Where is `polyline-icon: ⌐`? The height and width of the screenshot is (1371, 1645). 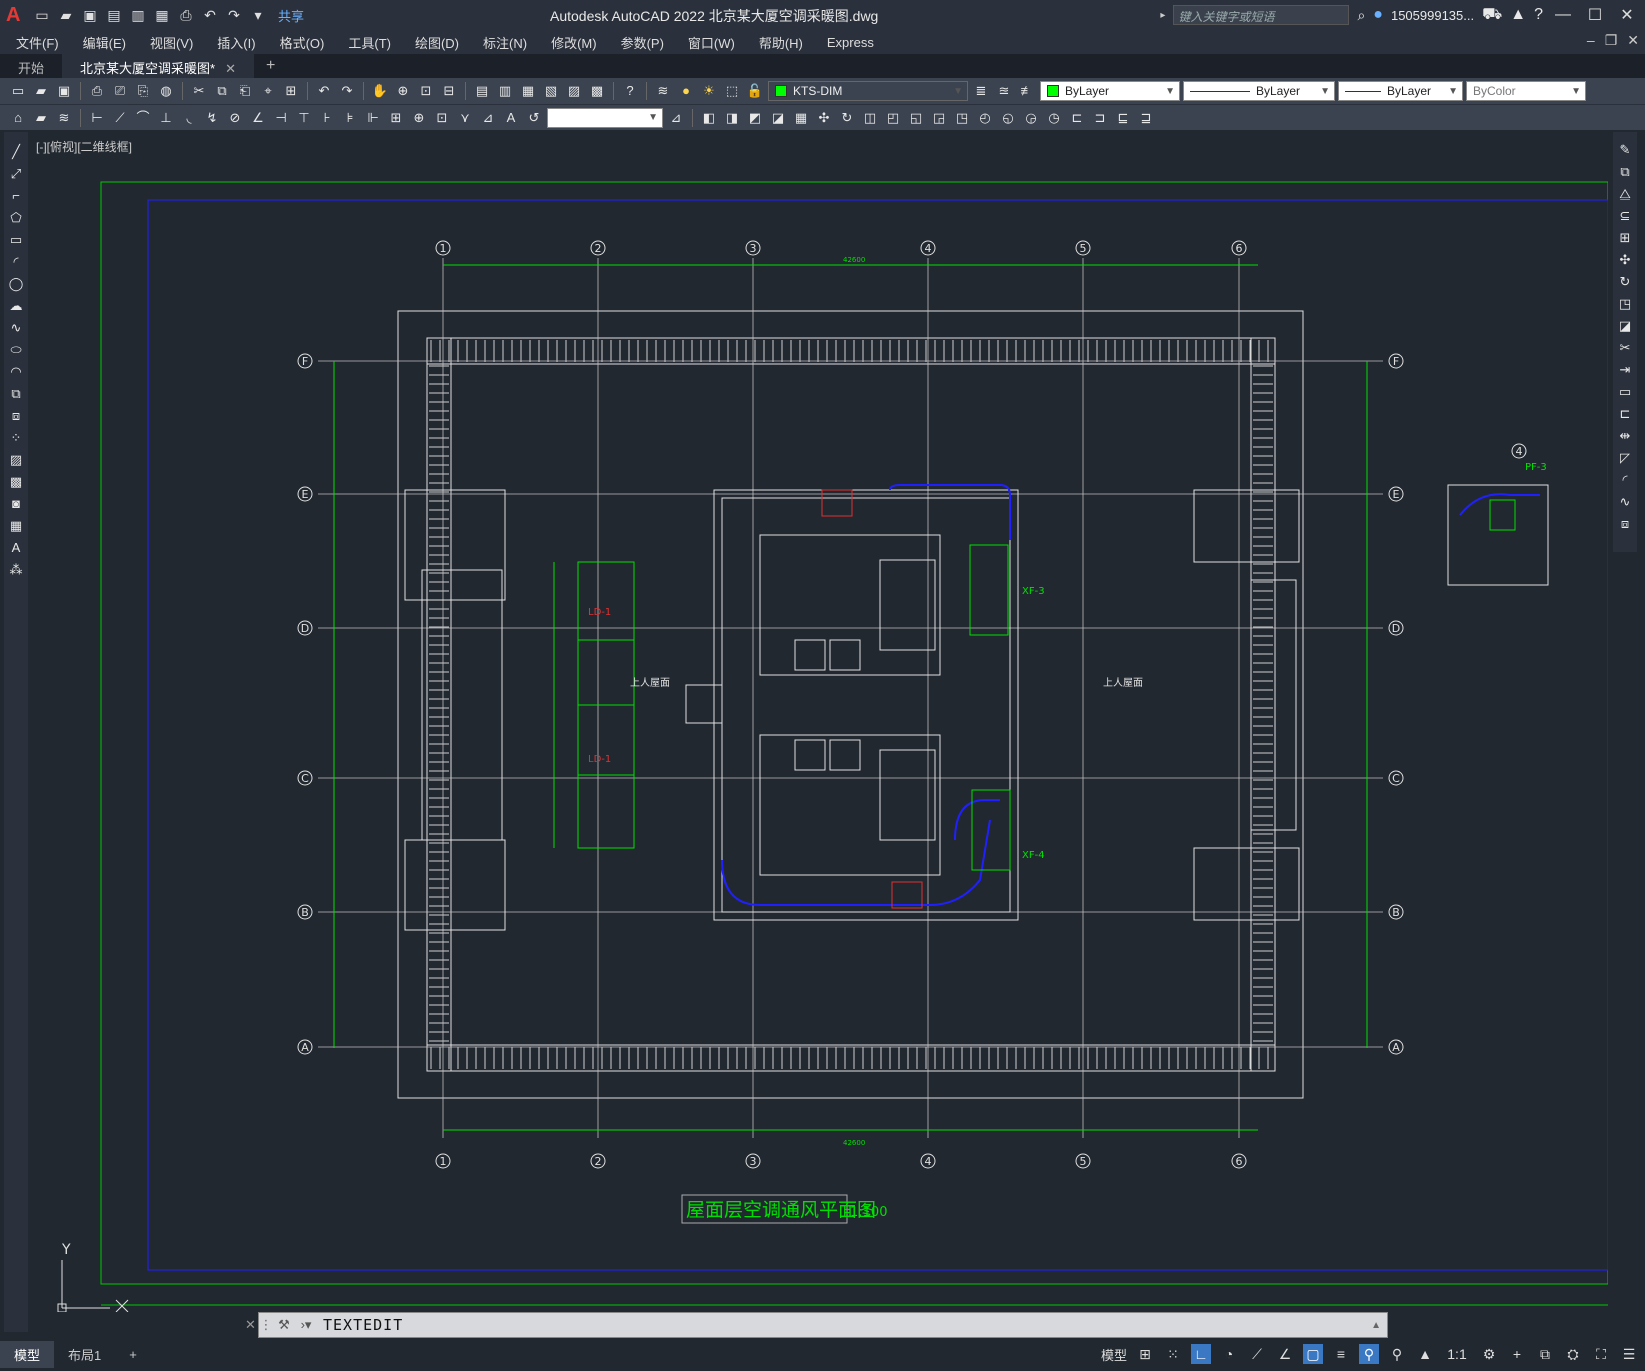
polyline-icon: ⌐ is located at coordinates (16, 195).